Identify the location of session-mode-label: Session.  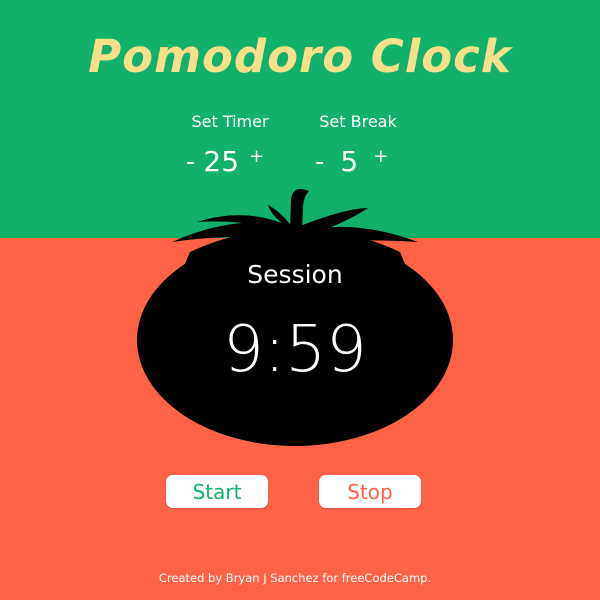
(295, 274).